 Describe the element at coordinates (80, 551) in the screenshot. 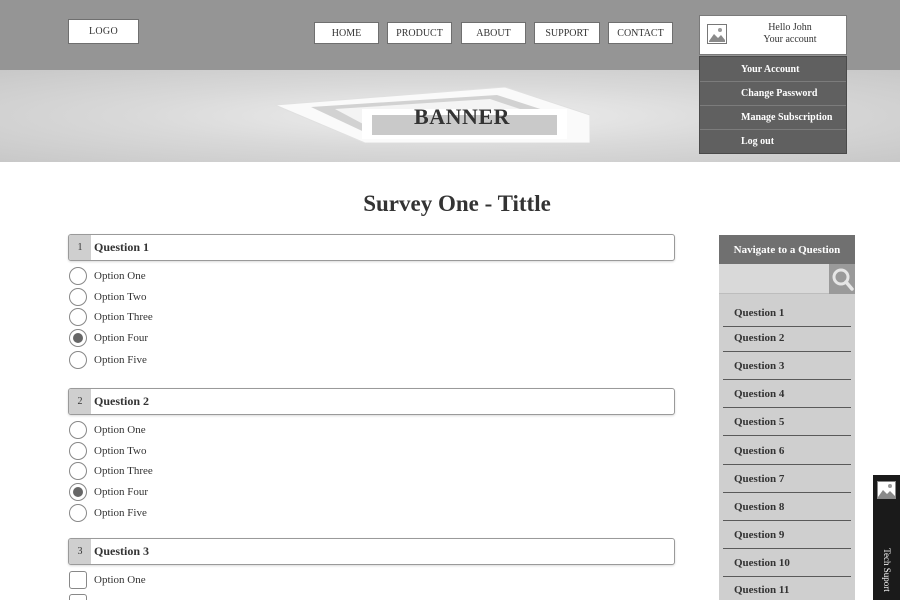

I see `question-number: 3` at that location.